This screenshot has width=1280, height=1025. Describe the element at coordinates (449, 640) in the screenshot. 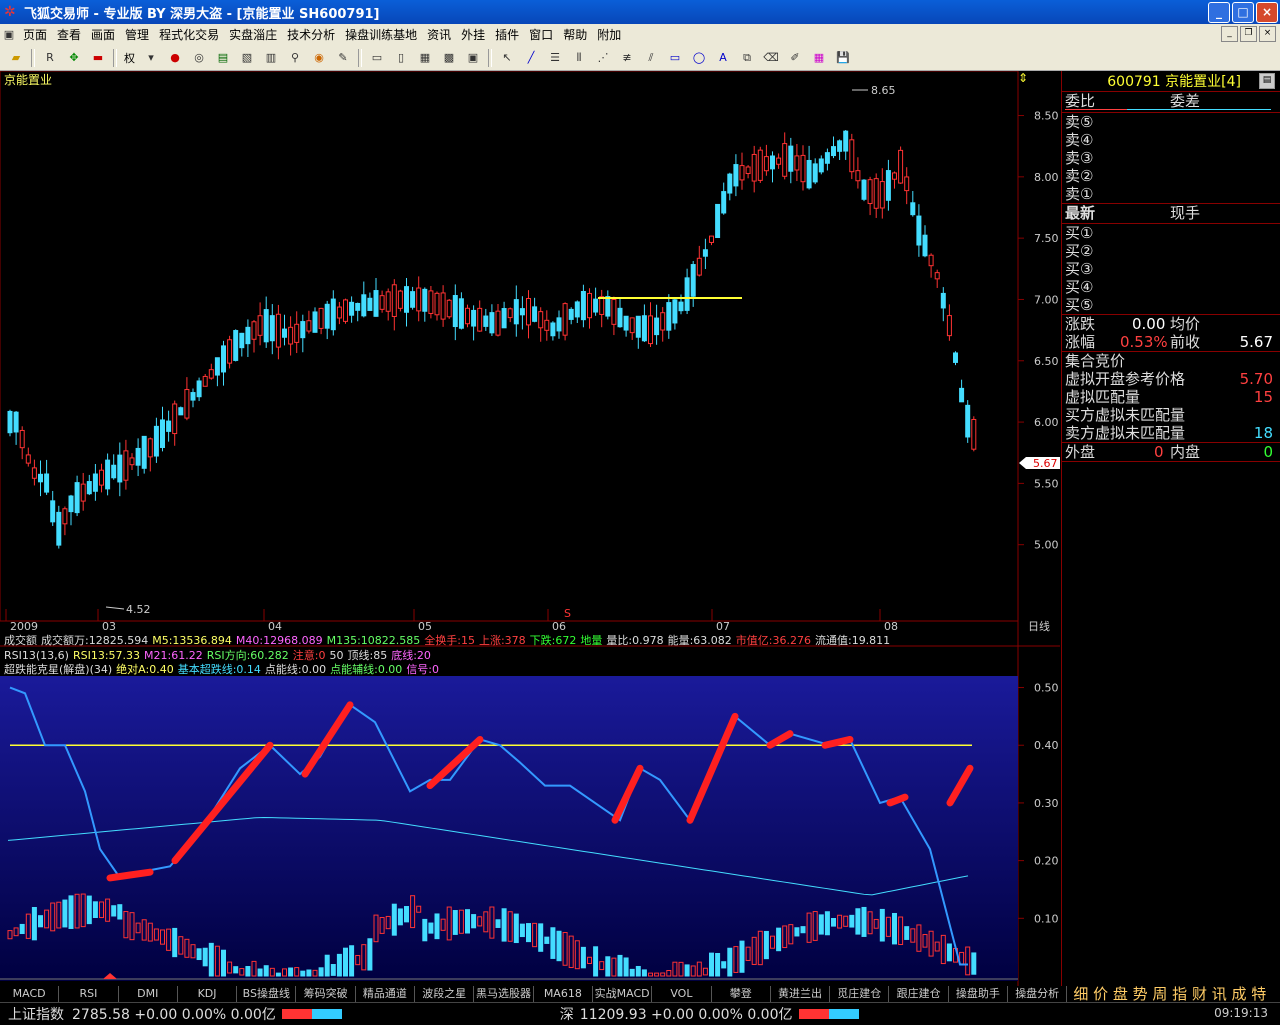

I see `vol-field-5: 全换手:15` at that location.